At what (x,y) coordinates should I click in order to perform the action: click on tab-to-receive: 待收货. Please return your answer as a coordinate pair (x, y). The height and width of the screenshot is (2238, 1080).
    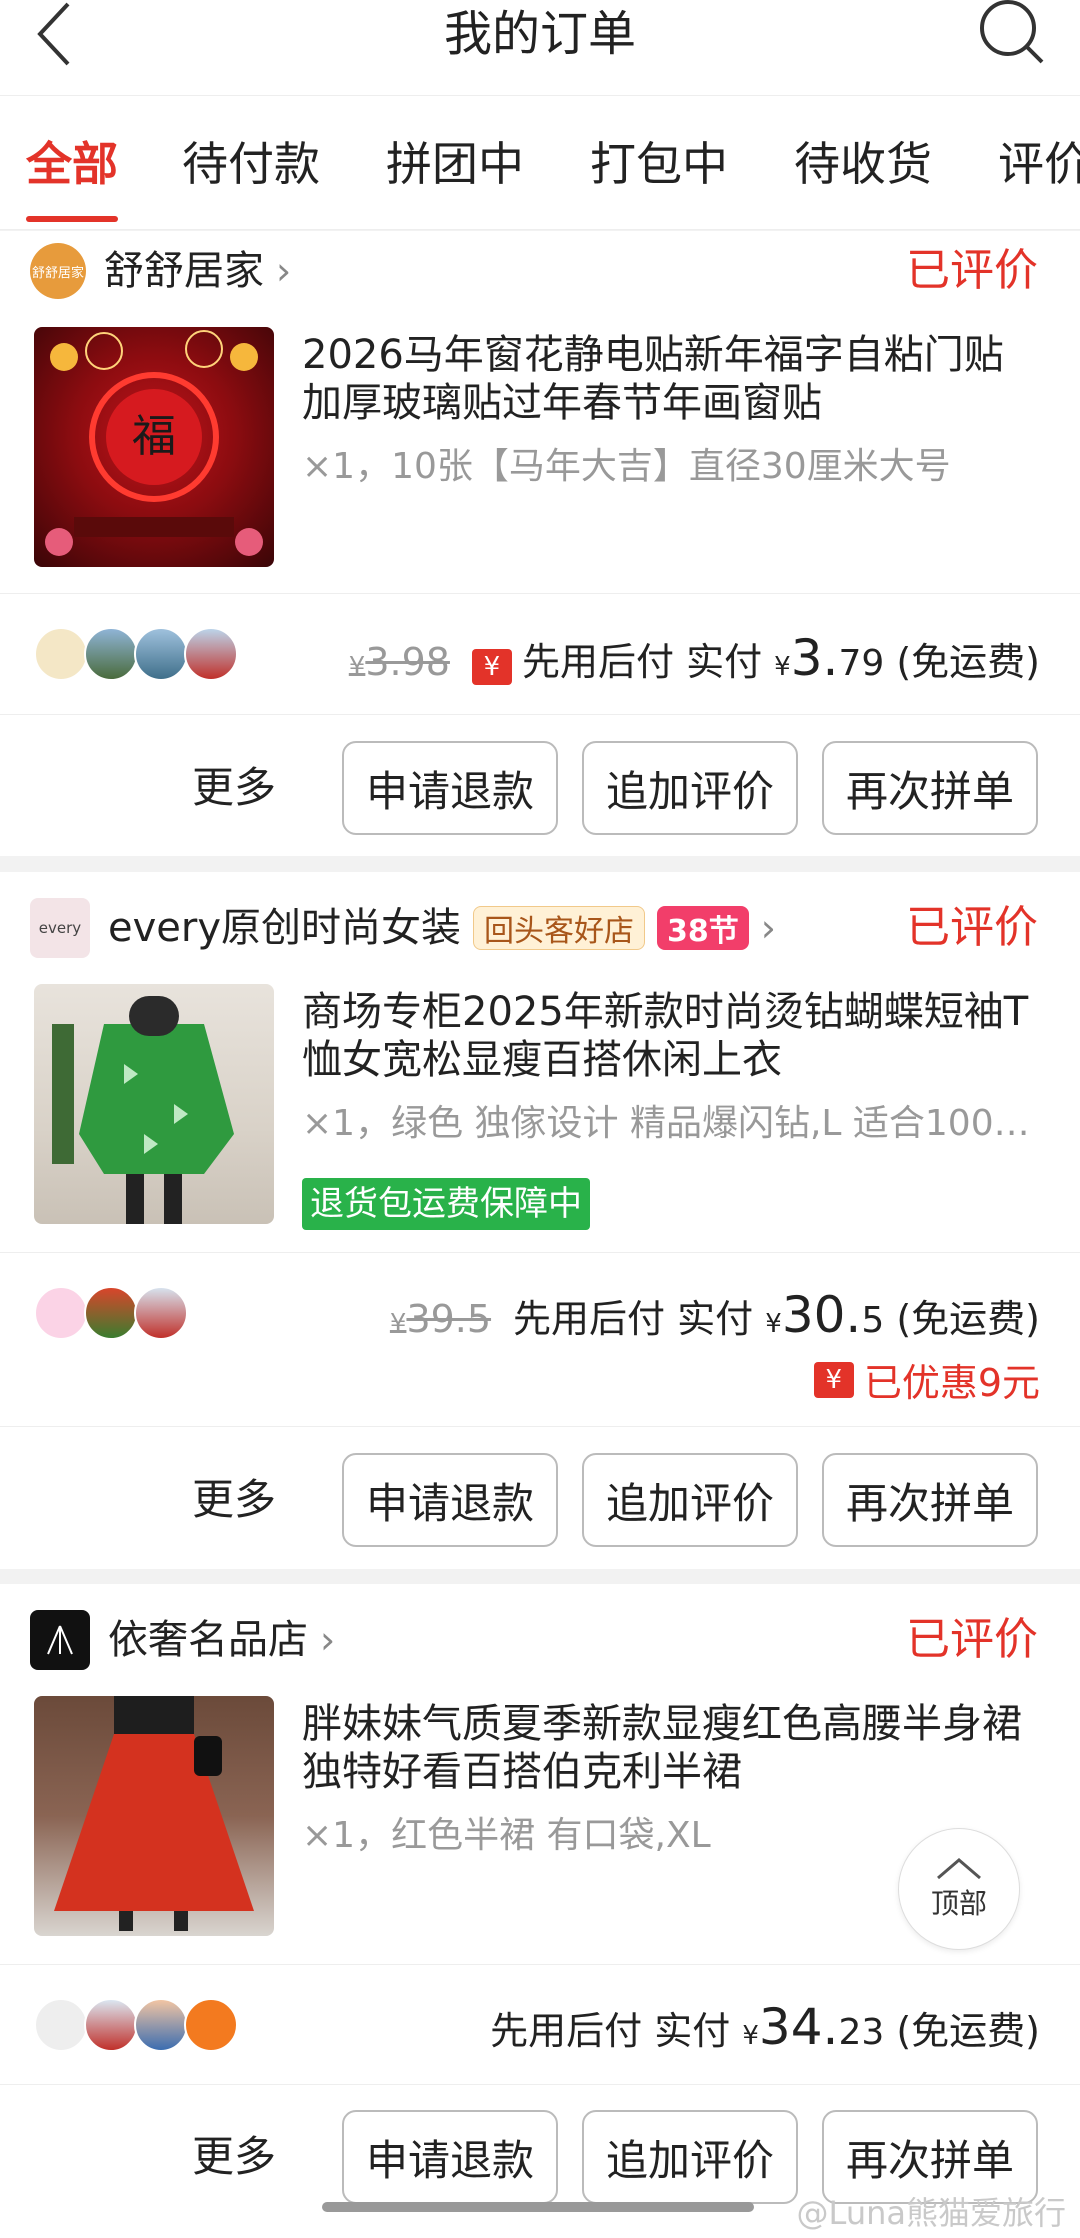
    Looking at the image, I should click on (863, 164).